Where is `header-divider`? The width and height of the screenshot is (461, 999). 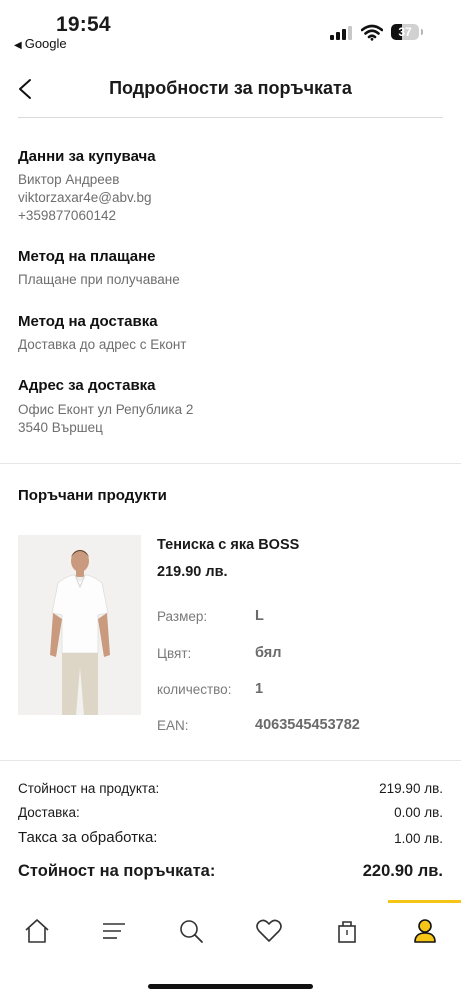
header-divider is located at coordinates (230, 117).